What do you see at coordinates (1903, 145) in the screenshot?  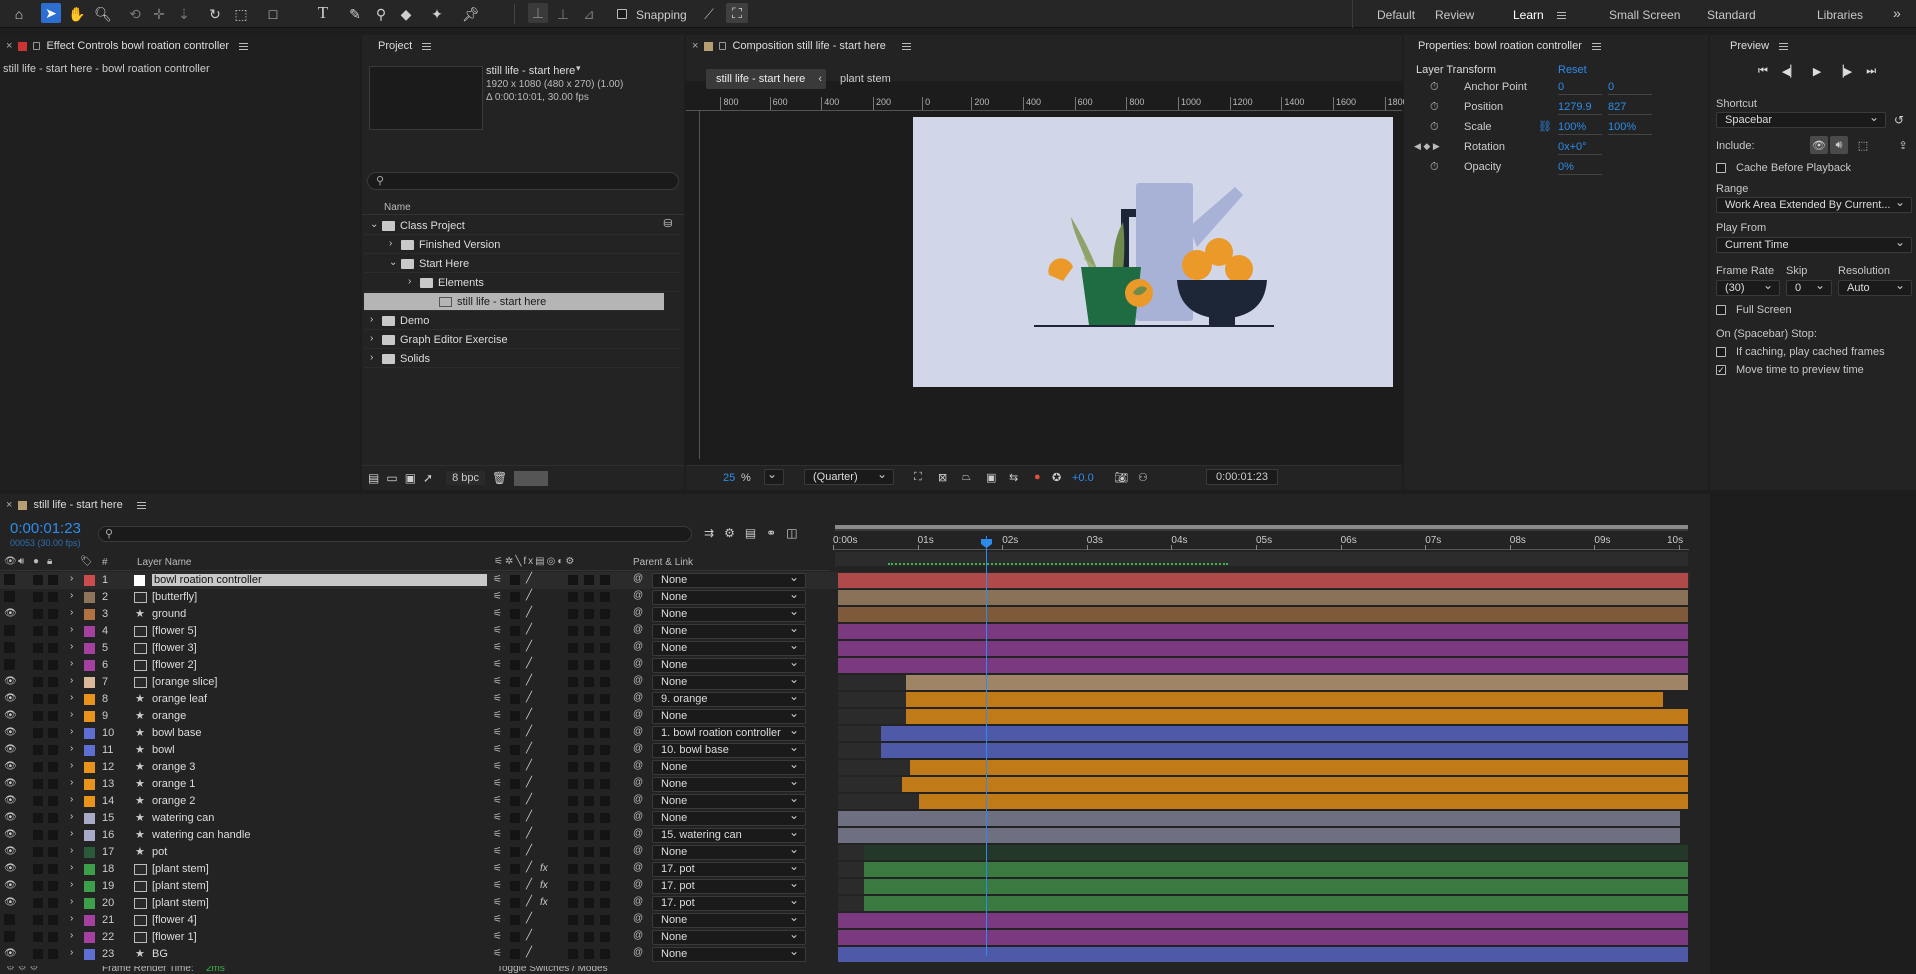 I see `export-icon: ⇪` at bounding box center [1903, 145].